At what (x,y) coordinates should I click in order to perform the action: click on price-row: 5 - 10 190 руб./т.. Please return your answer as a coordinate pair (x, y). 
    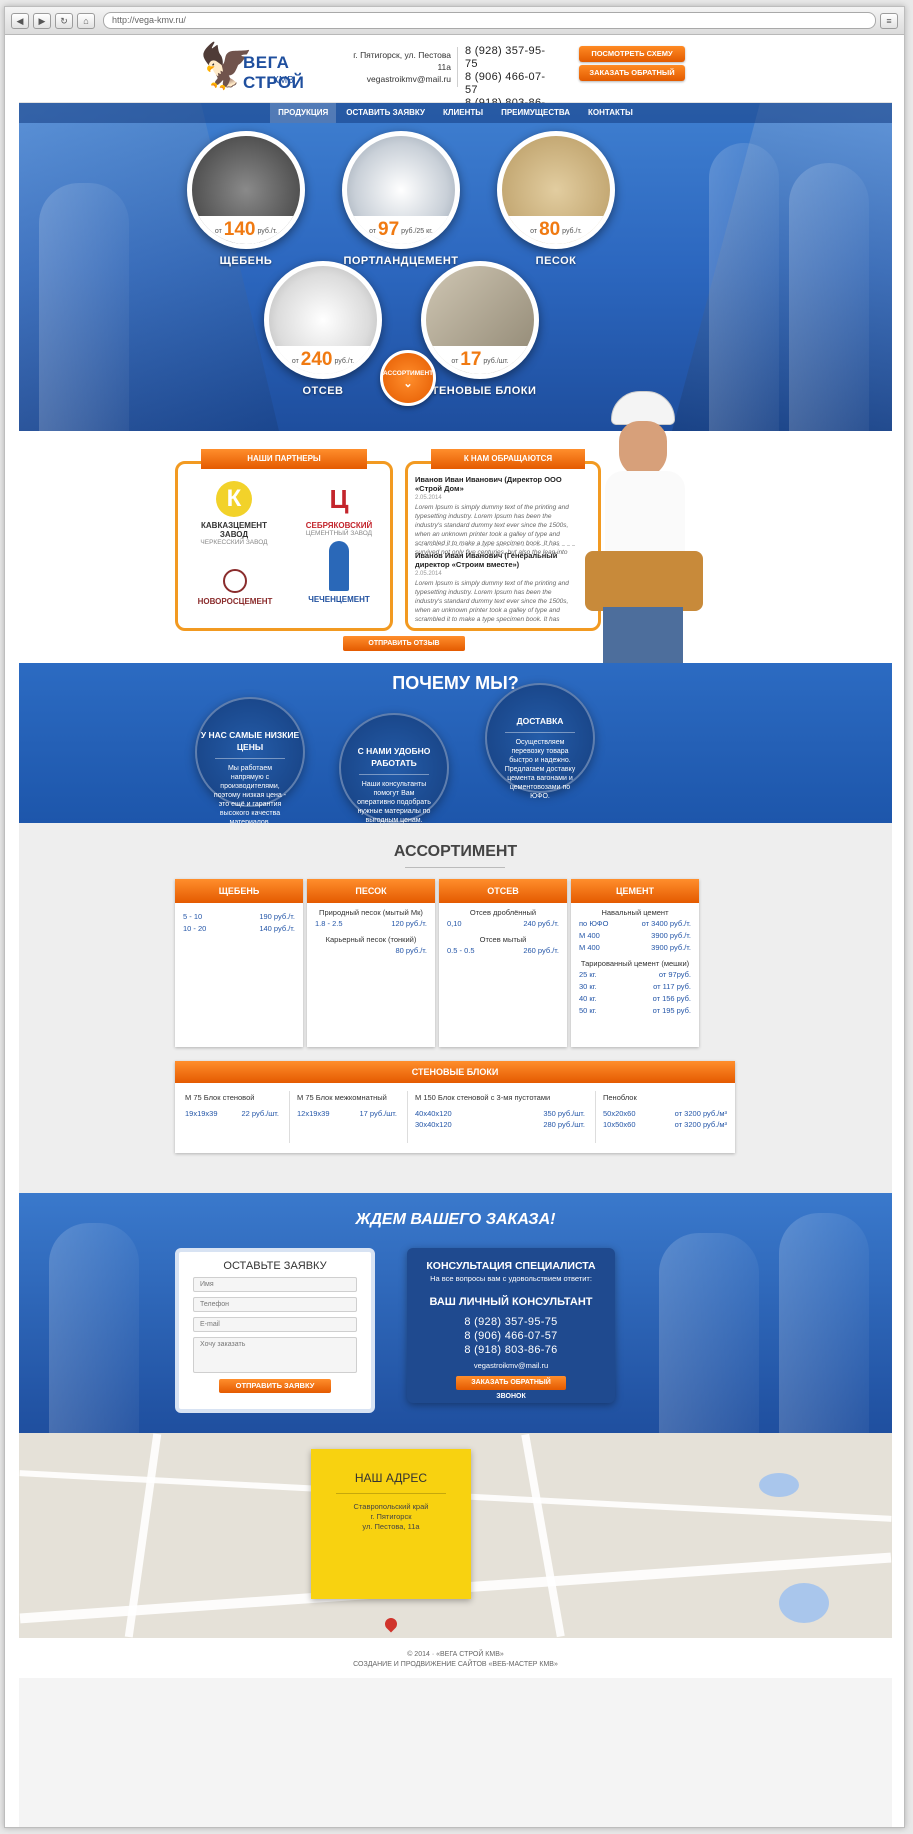
    Looking at the image, I should click on (239, 916).